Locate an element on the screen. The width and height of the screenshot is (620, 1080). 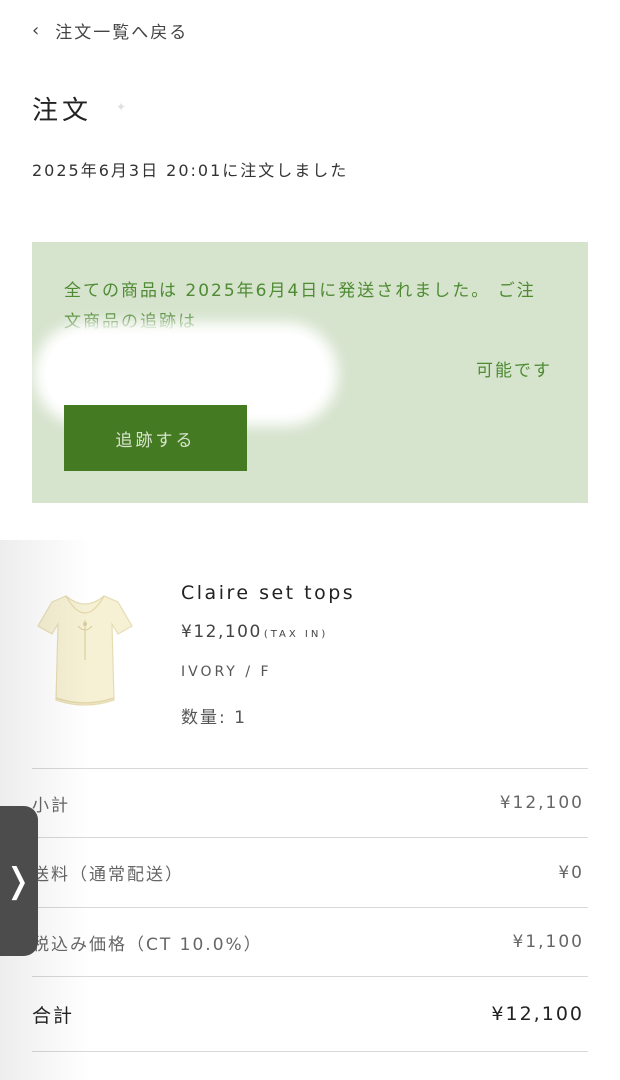
product-quantity: 数量: 1 is located at coordinates (214, 718).